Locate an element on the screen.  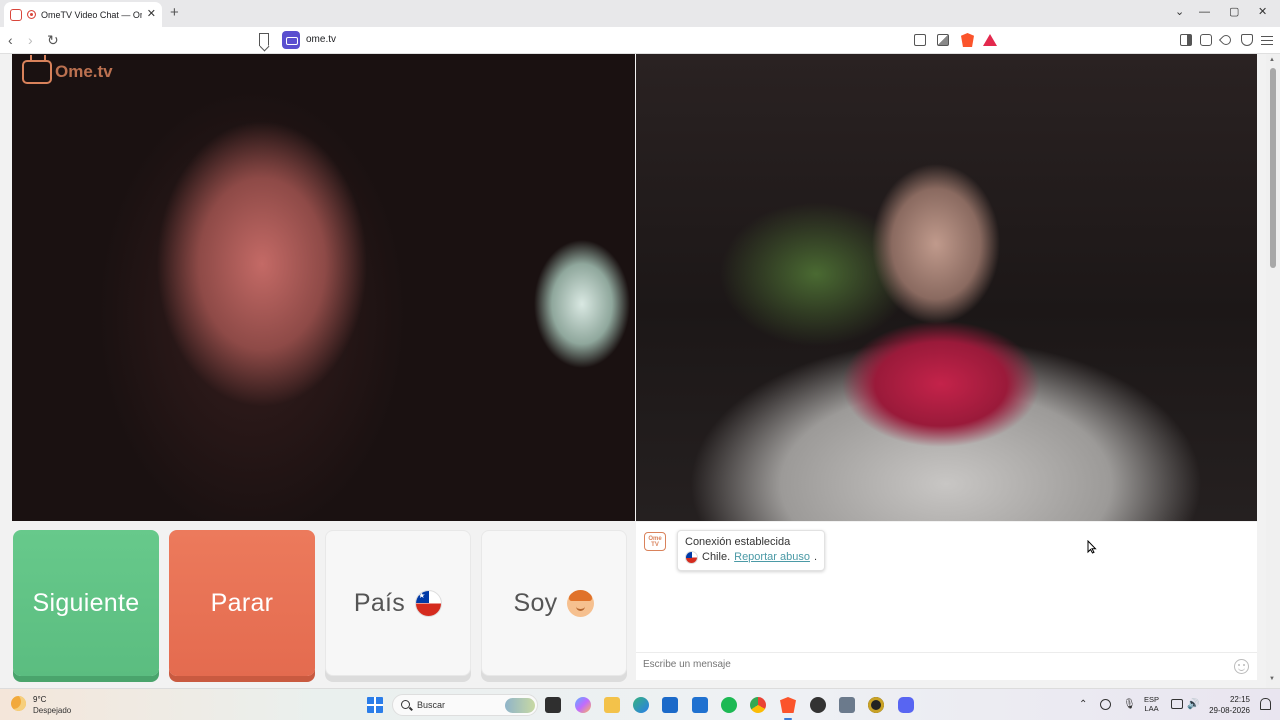
show-hidden-icons: ⌃ is located at coordinates (1083, 704).